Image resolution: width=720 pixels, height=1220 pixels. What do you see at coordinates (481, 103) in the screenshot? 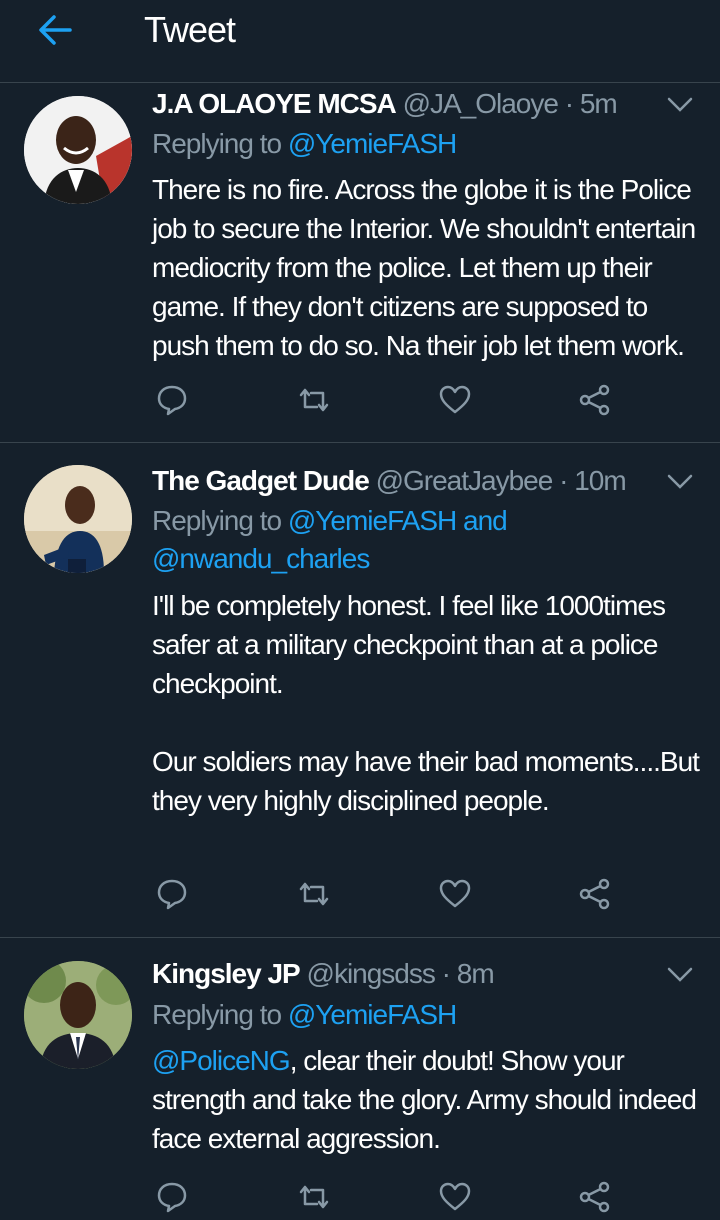
I see `user-handle: @JA_Olaoye` at bounding box center [481, 103].